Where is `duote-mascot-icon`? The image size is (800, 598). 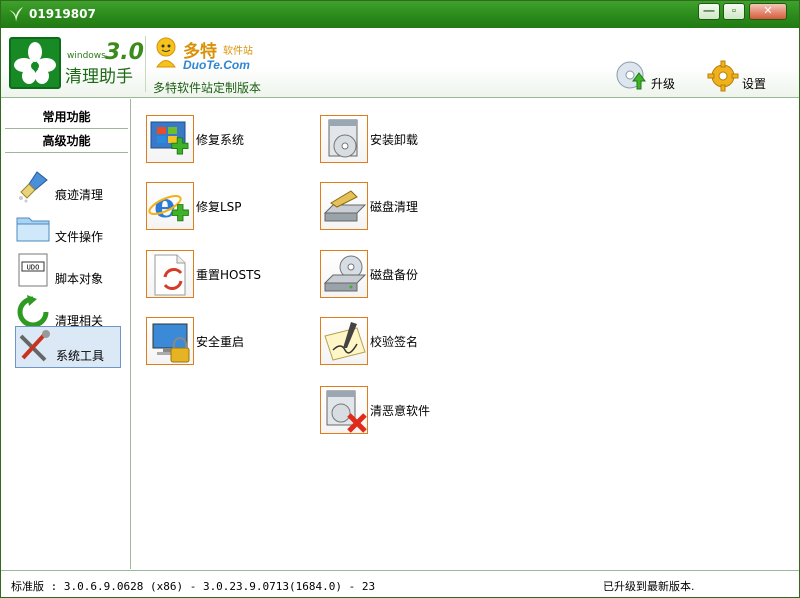
duote-mascot-icon is located at coordinates (166, 52).